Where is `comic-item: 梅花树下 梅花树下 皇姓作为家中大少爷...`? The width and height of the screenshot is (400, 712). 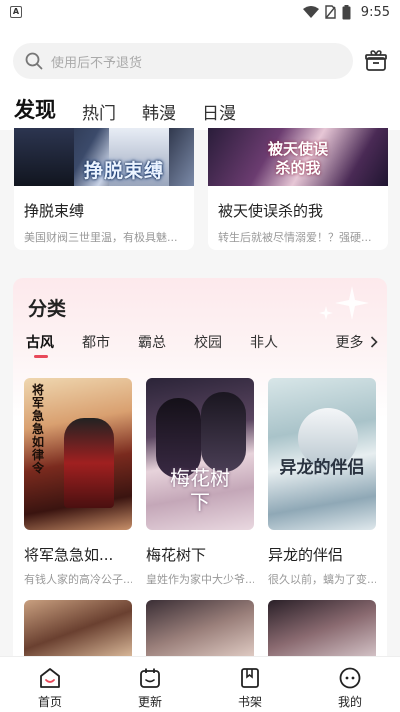 comic-item: 梅花树下 梅花树下 皇姓作为家中大少爷... is located at coordinates (200, 482).